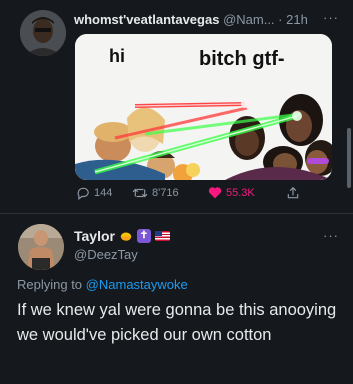 The image size is (353, 384). I want to click on author-avatar, so click(43, 33).